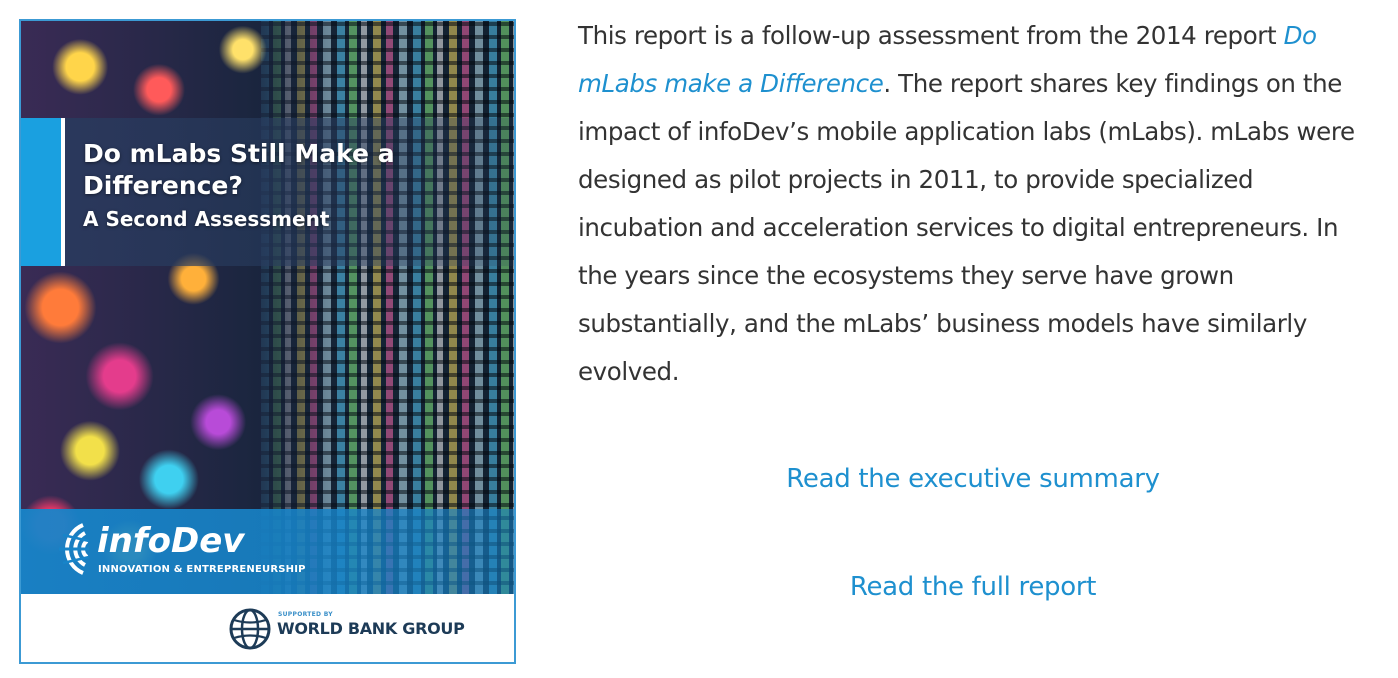 This screenshot has height=678, width=1398. Describe the element at coordinates (206, 219) in the screenshot. I see `cover-subtitle: A Second Assessment` at that location.